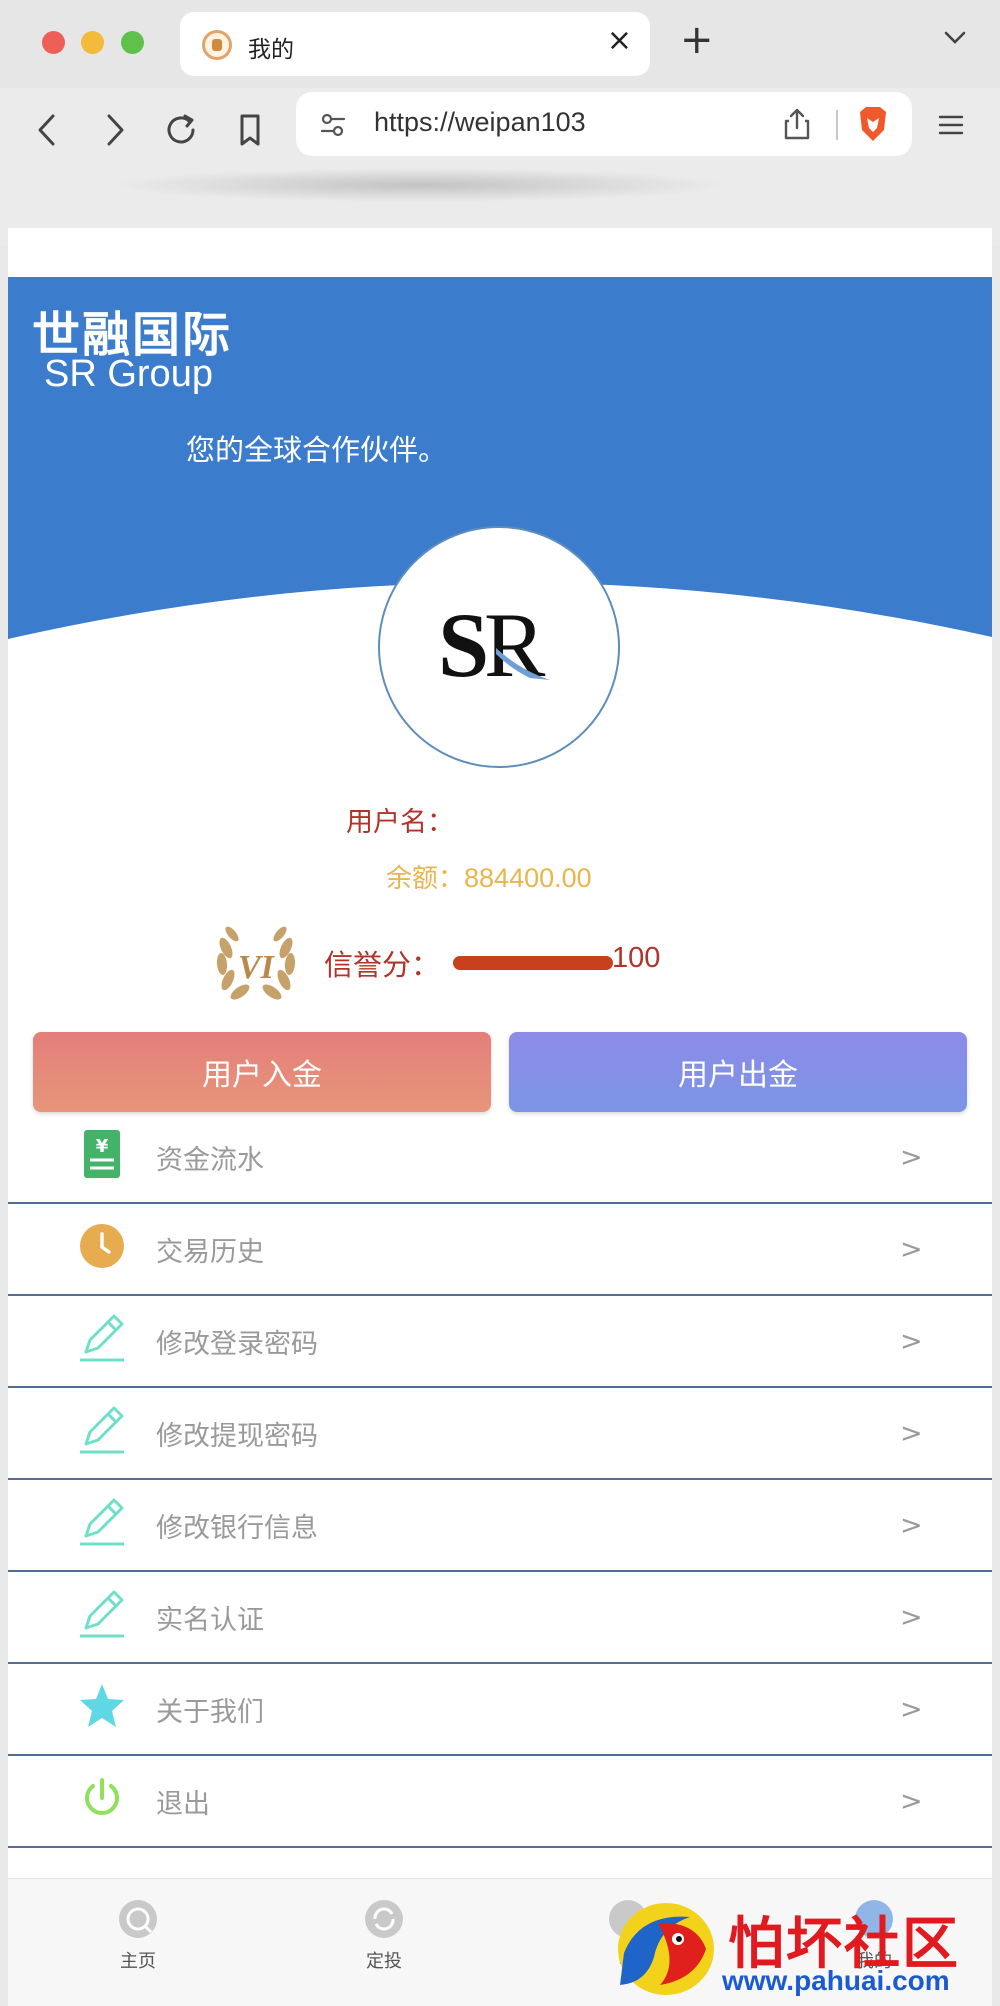 Image resolution: width=1000 pixels, height=2006 pixels. I want to click on url-text: https://weipan103, so click(480, 122).